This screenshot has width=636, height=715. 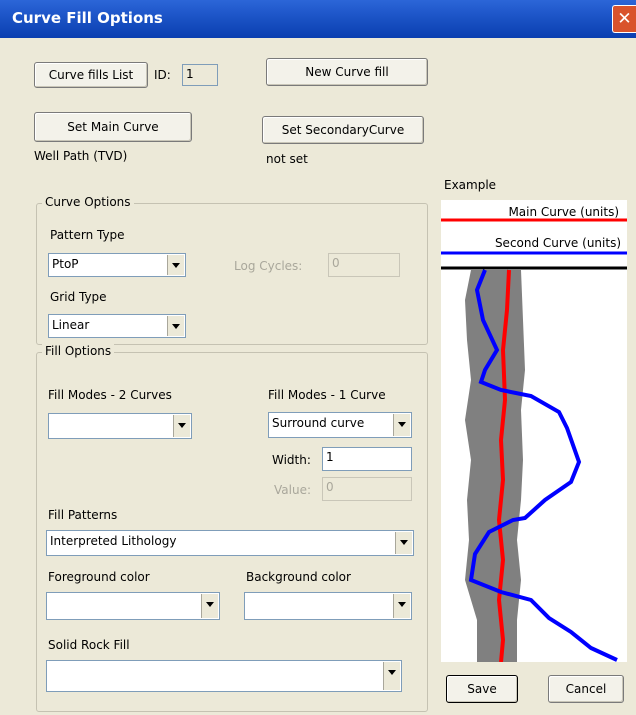 What do you see at coordinates (343, 130) in the screenshot?
I see `set-secondary-curve-button: Set SecondaryCurve` at bounding box center [343, 130].